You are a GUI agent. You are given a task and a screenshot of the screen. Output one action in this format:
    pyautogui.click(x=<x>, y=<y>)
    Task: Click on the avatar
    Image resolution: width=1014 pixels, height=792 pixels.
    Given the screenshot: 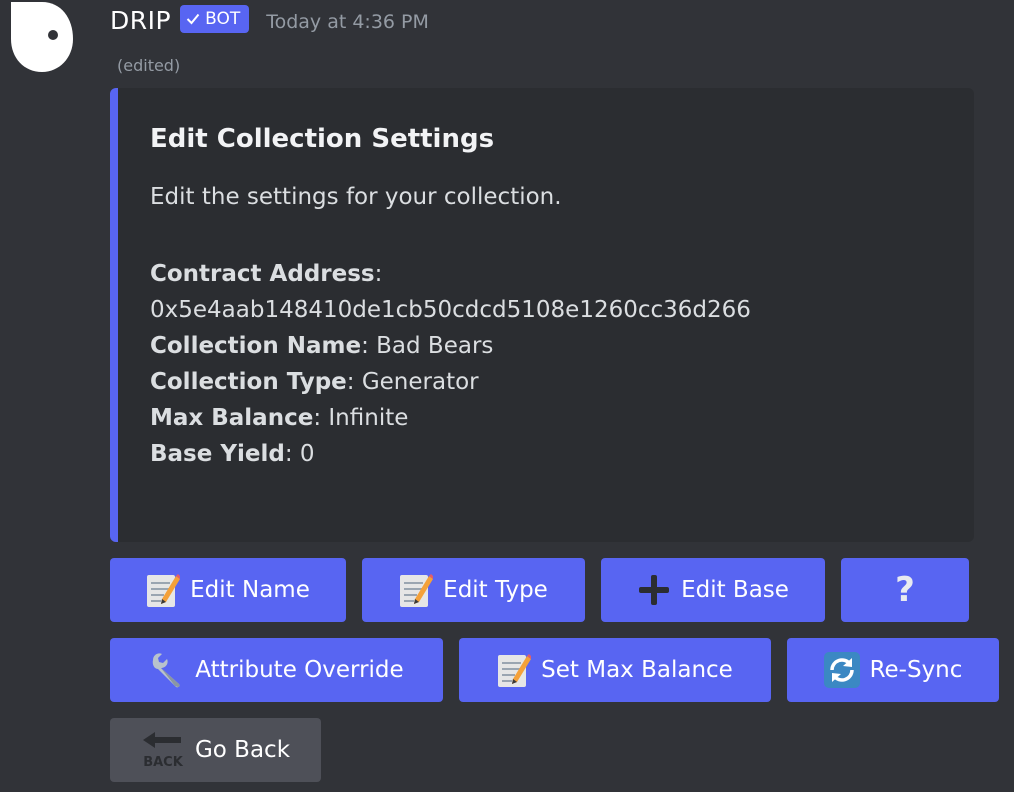 What is the action you would take?
    pyautogui.click(x=42, y=37)
    